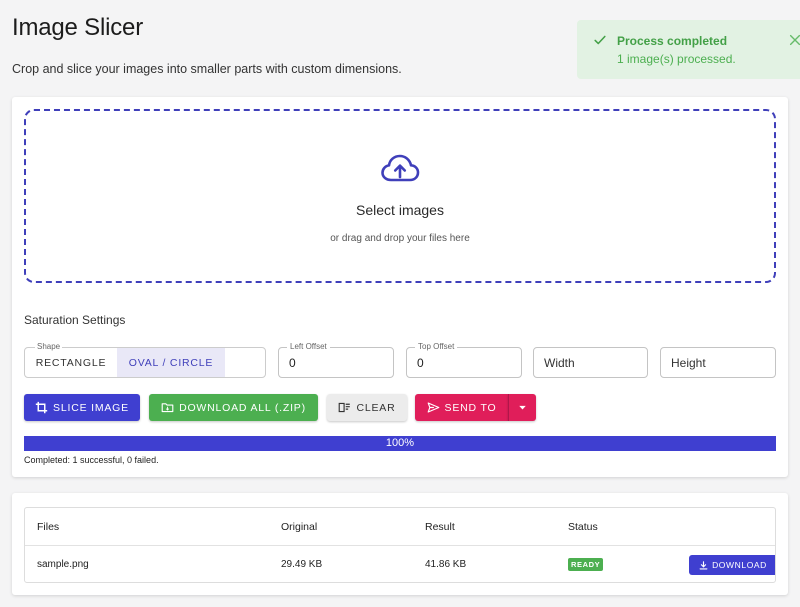 The height and width of the screenshot is (607, 800). What do you see at coordinates (75, 320) in the screenshot?
I see `settings-label: Saturation Settings` at bounding box center [75, 320].